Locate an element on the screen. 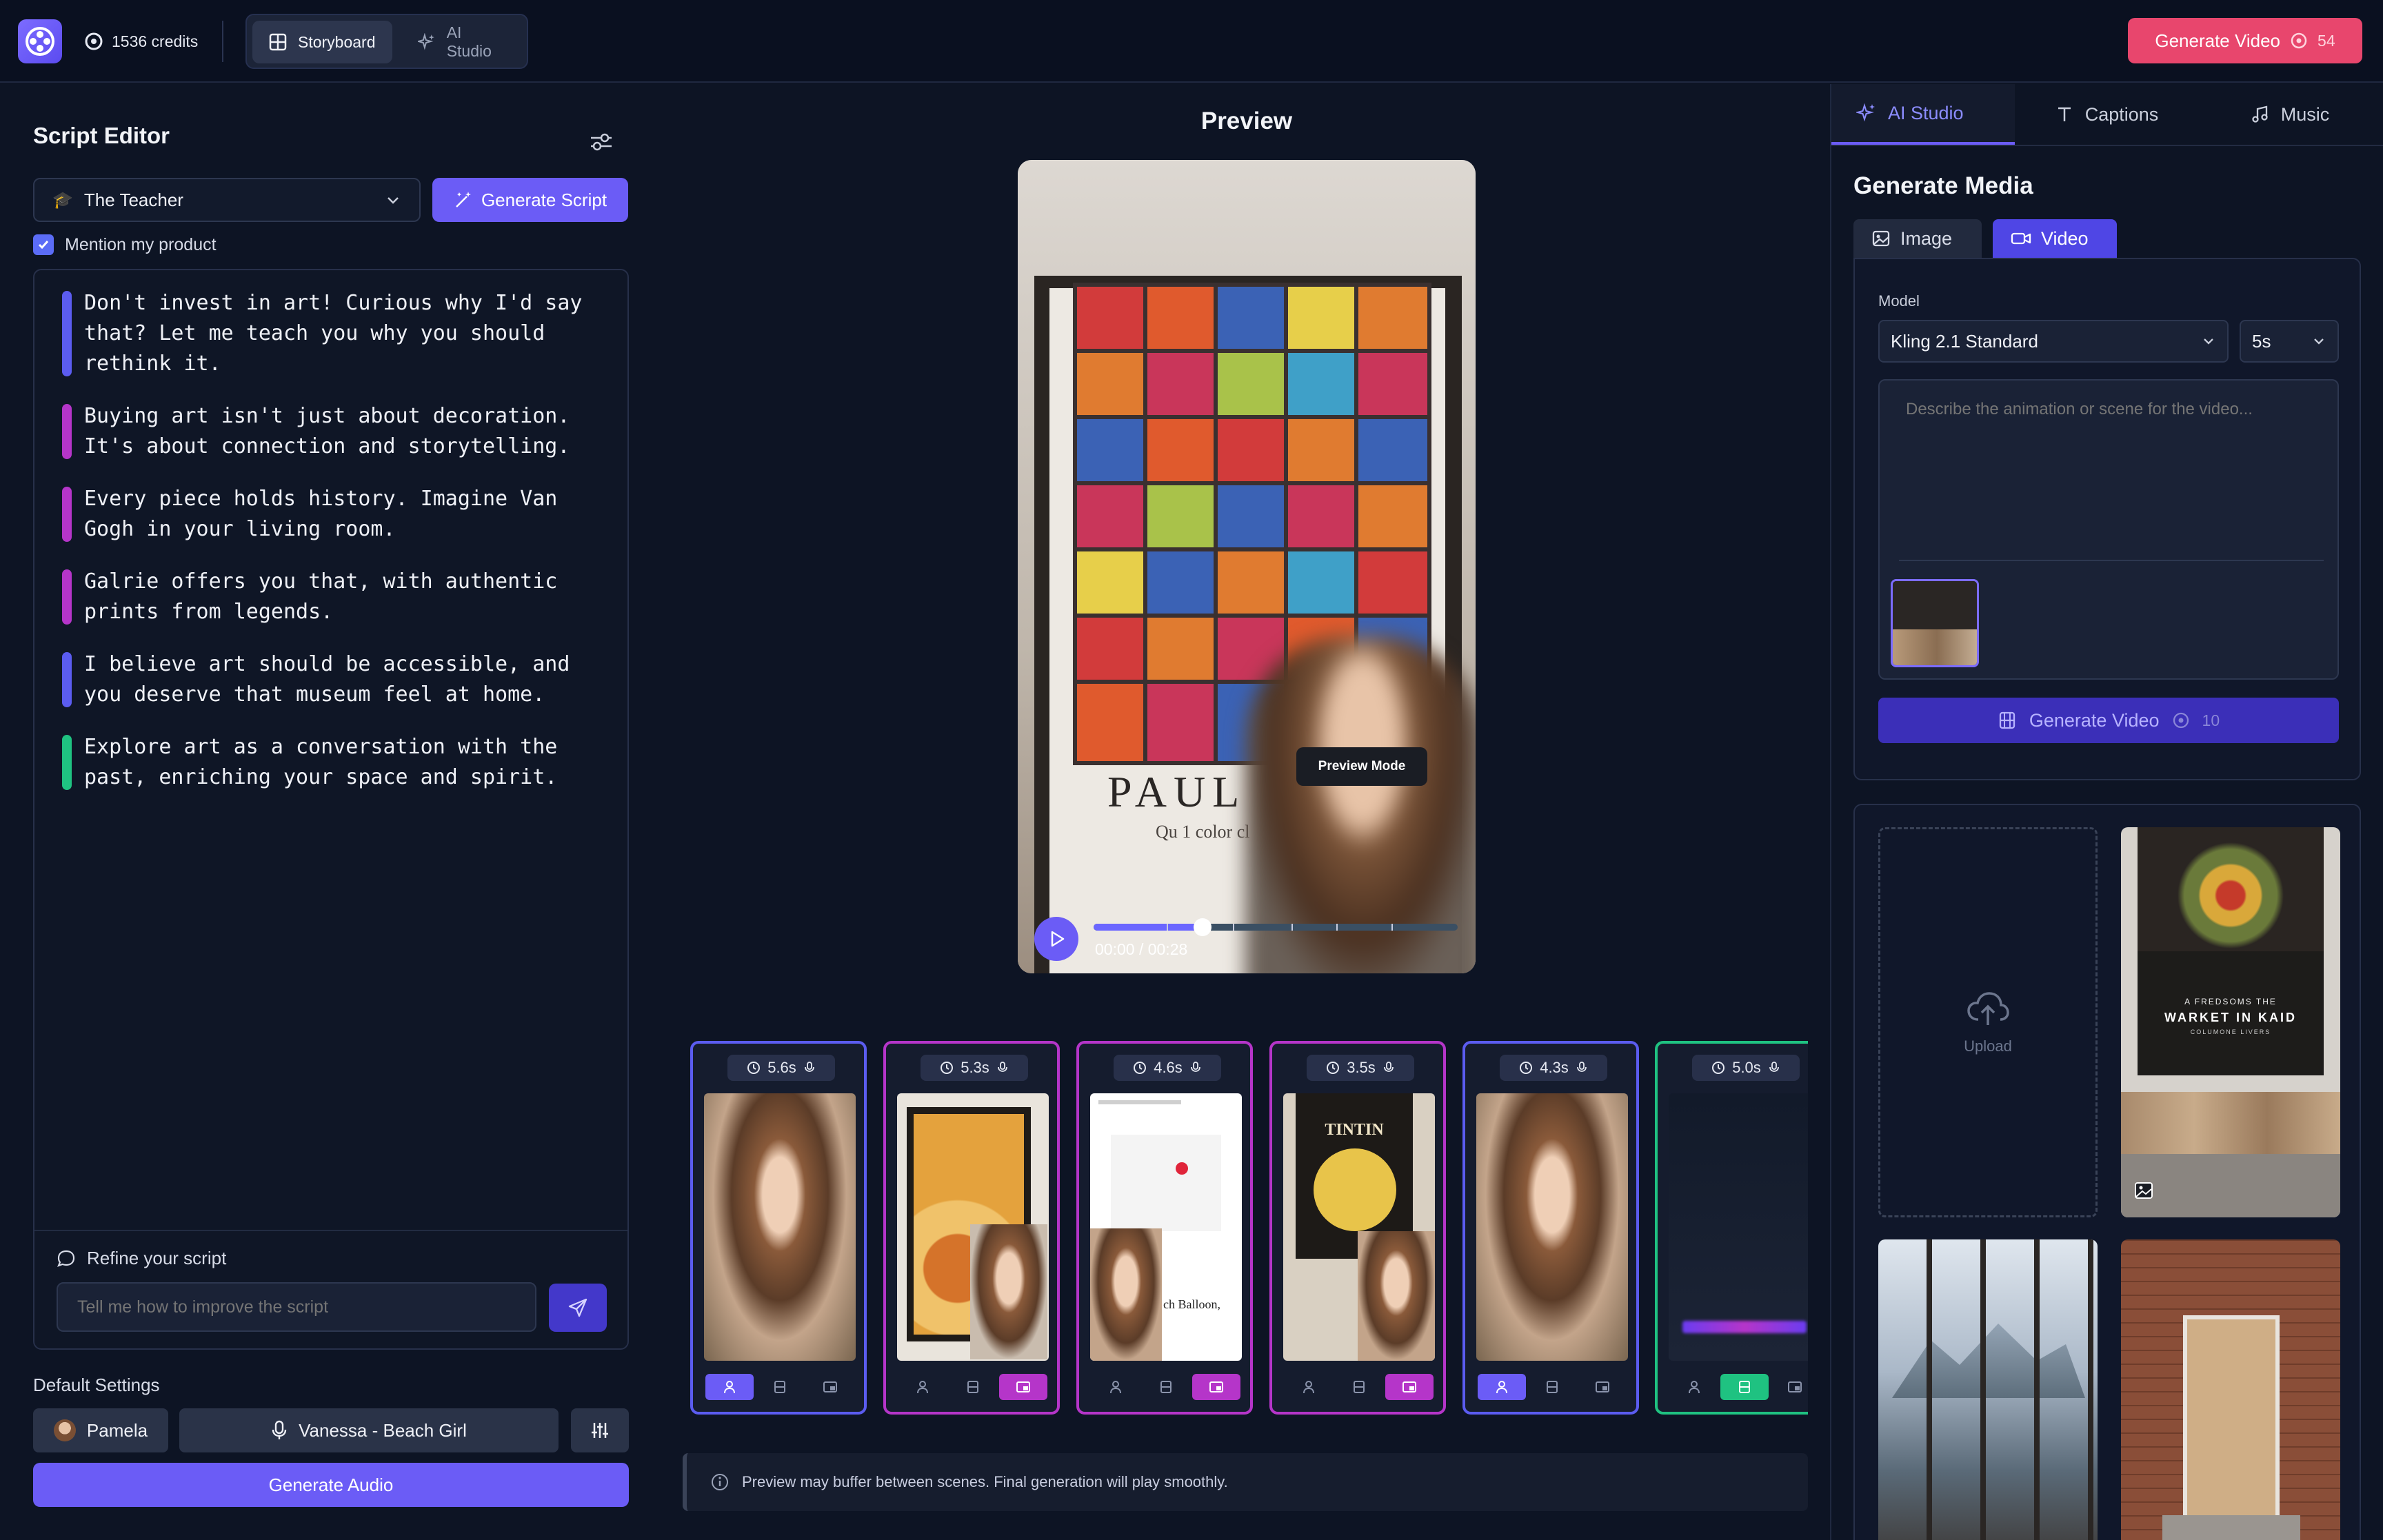 The height and width of the screenshot is (1540, 2383). scene-thumbnail: ch Balloon, is located at coordinates (1166, 1227).